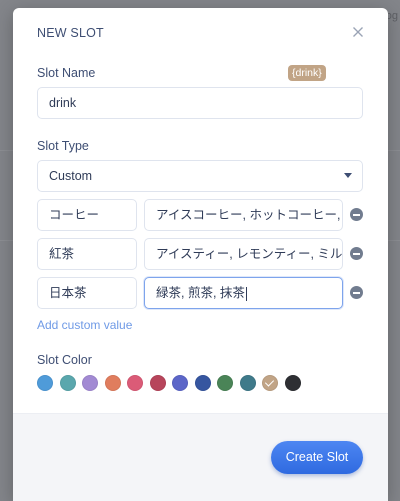  What do you see at coordinates (200, 293) in the screenshot?
I see `custom-synonyms-text: 緑茶, 煎茶, 抹茶` at bounding box center [200, 293].